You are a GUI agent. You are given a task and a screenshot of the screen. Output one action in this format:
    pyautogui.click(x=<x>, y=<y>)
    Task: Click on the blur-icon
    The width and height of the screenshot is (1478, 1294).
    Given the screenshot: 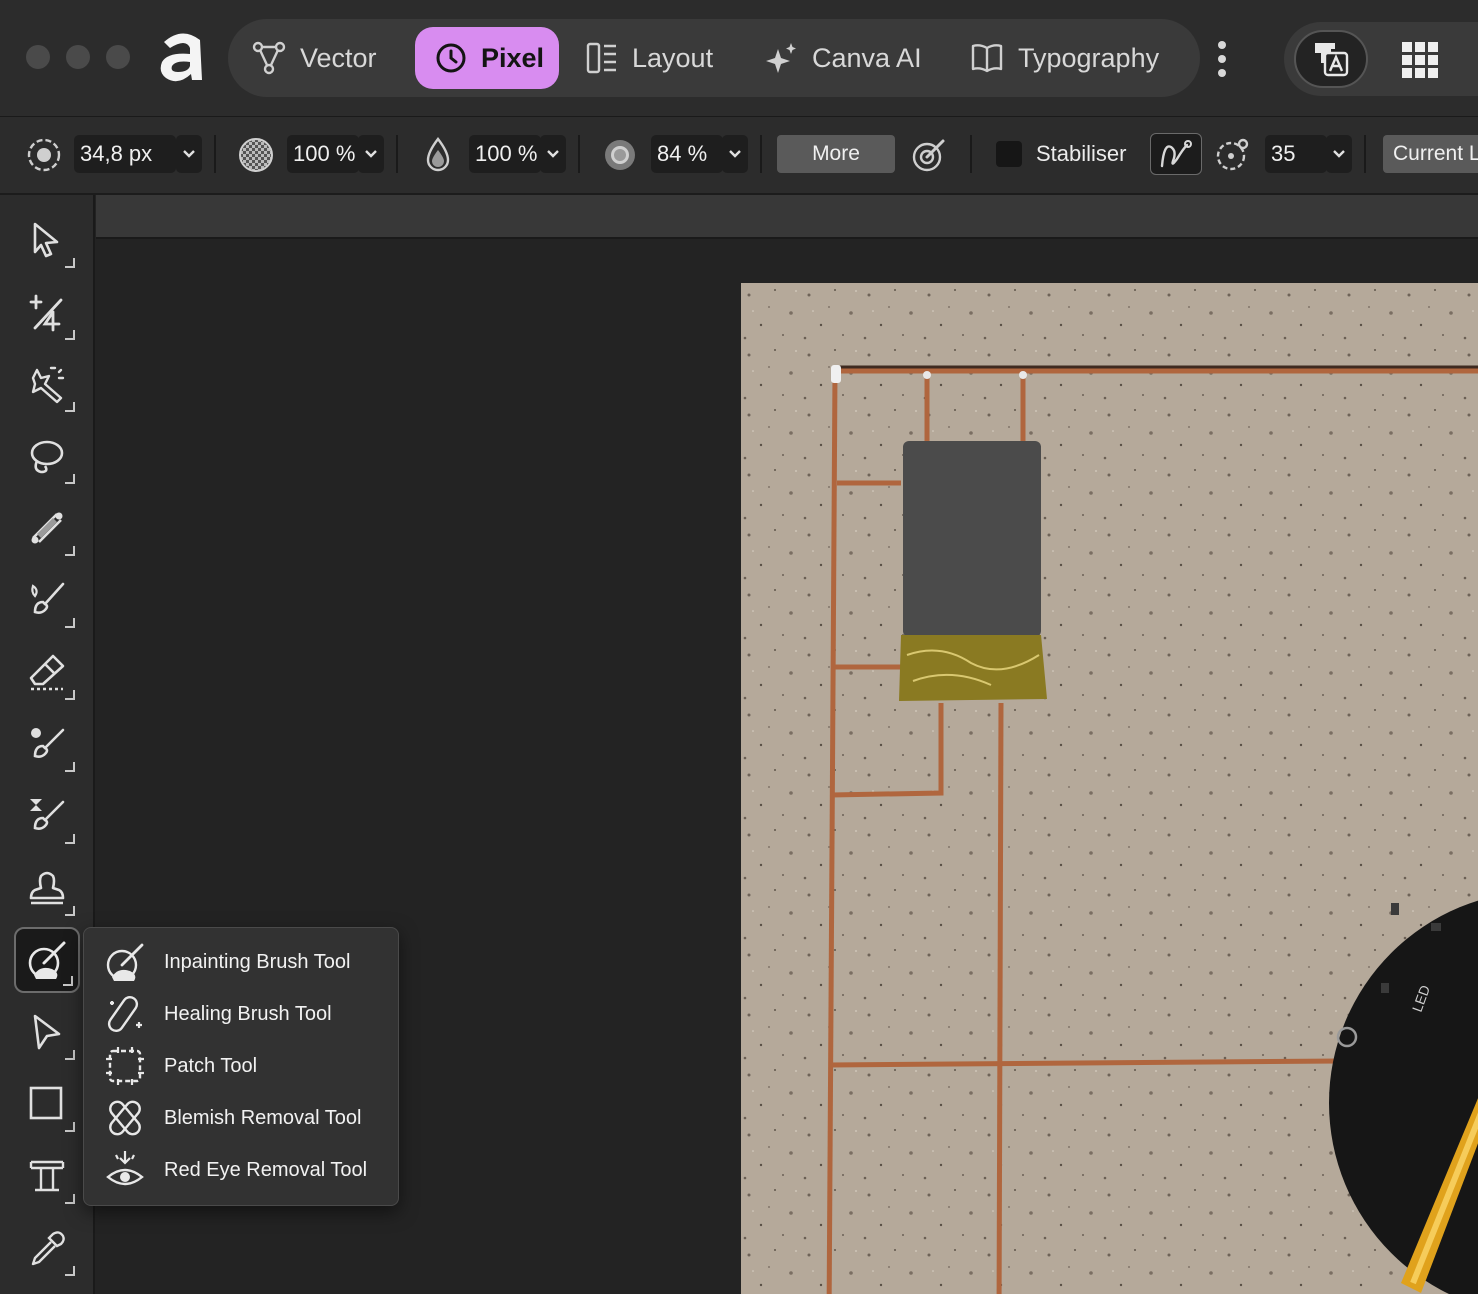 What is the action you would take?
    pyautogui.click(x=47, y=814)
    